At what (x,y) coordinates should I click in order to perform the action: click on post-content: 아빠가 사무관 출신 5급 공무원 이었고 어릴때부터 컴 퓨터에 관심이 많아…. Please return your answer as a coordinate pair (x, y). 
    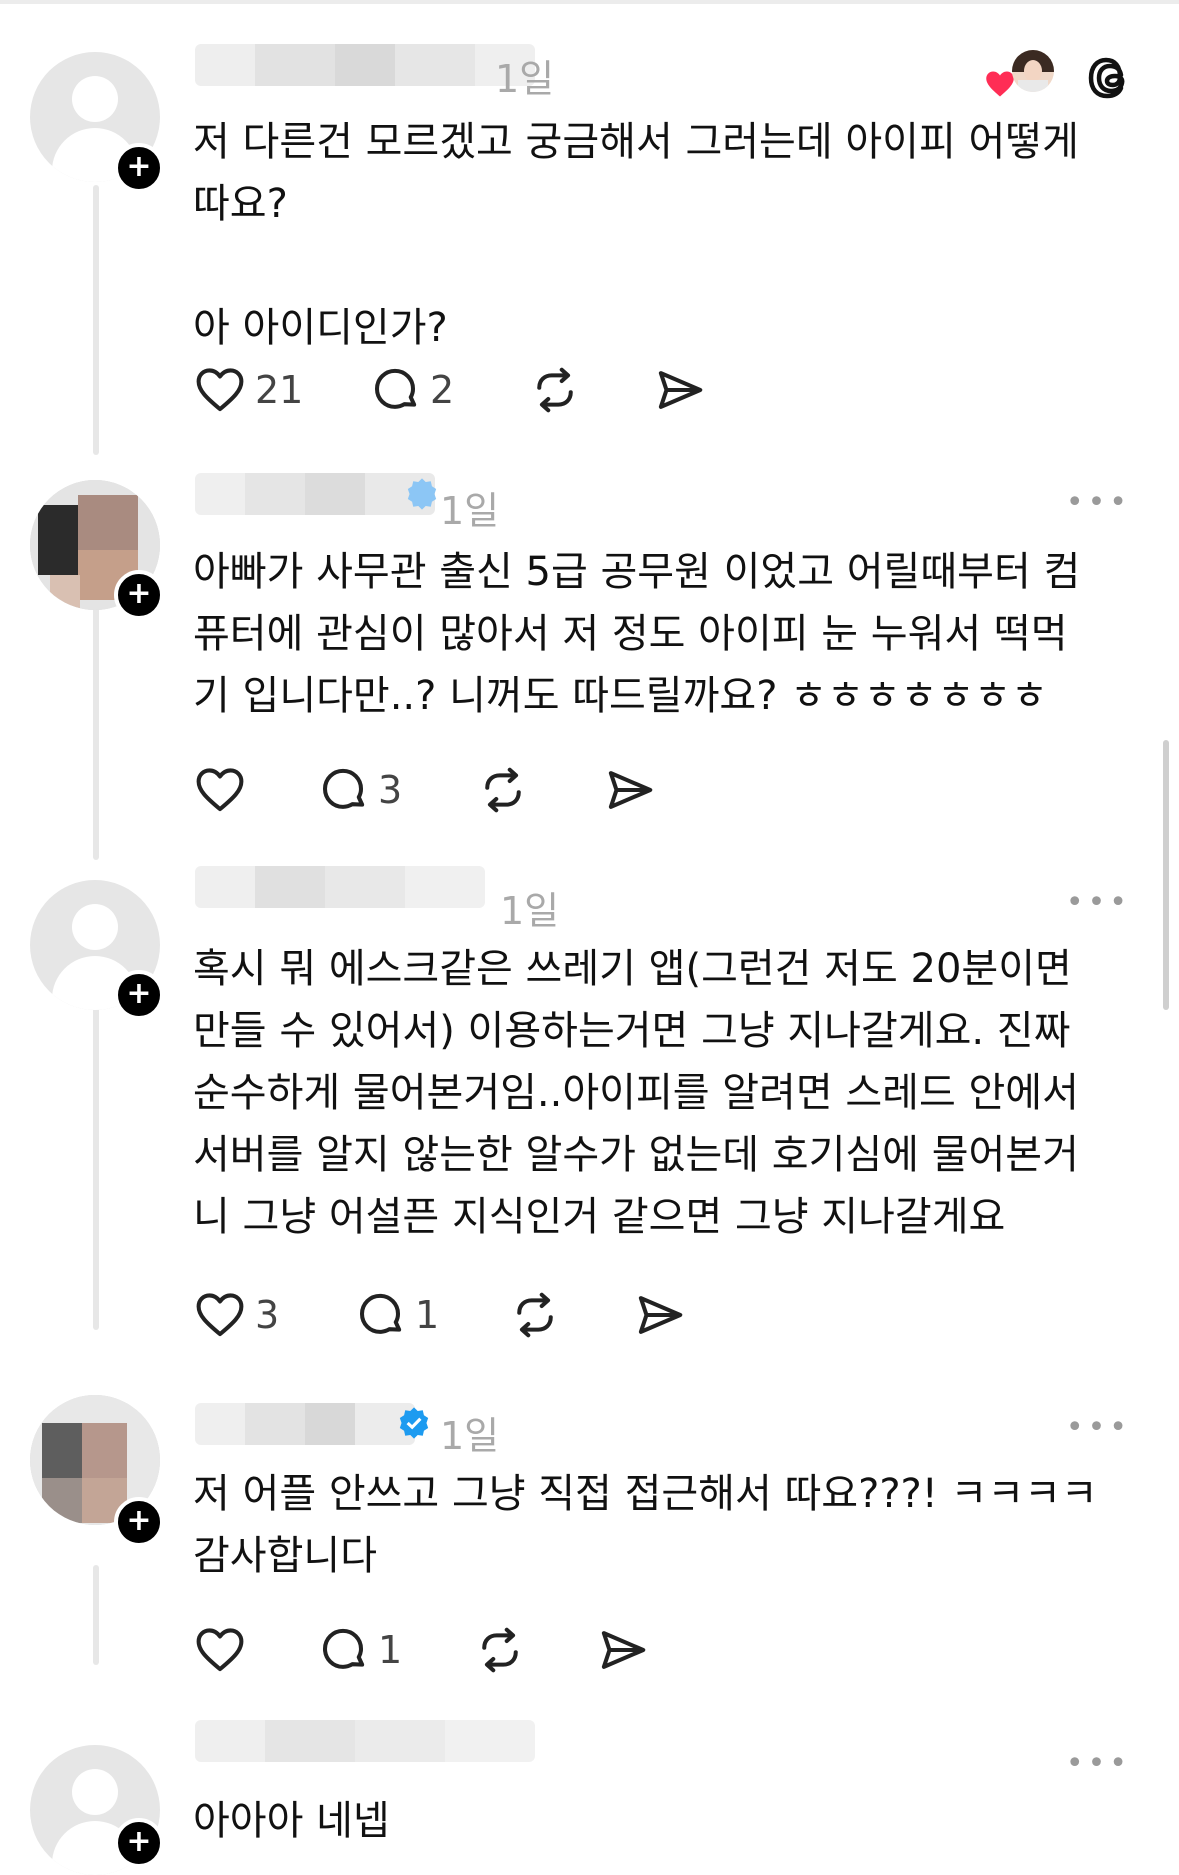
    Looking at the image, I should click on (637, 634).